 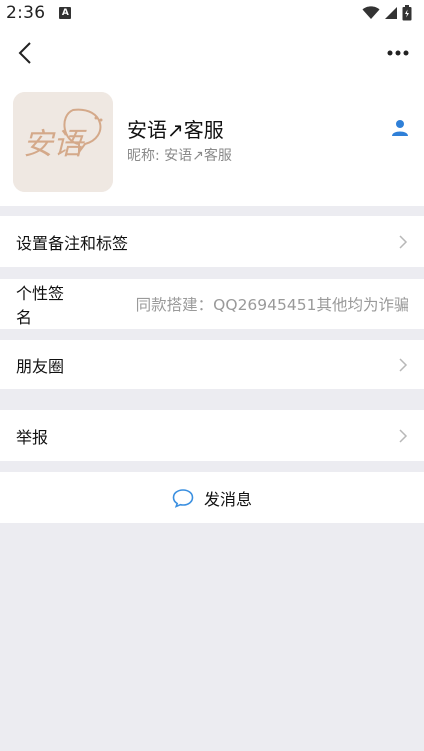 What do you see at coordinates (371, 12) in the screenshot?
I see `wifi-icon` at bounding box center [371, 12].